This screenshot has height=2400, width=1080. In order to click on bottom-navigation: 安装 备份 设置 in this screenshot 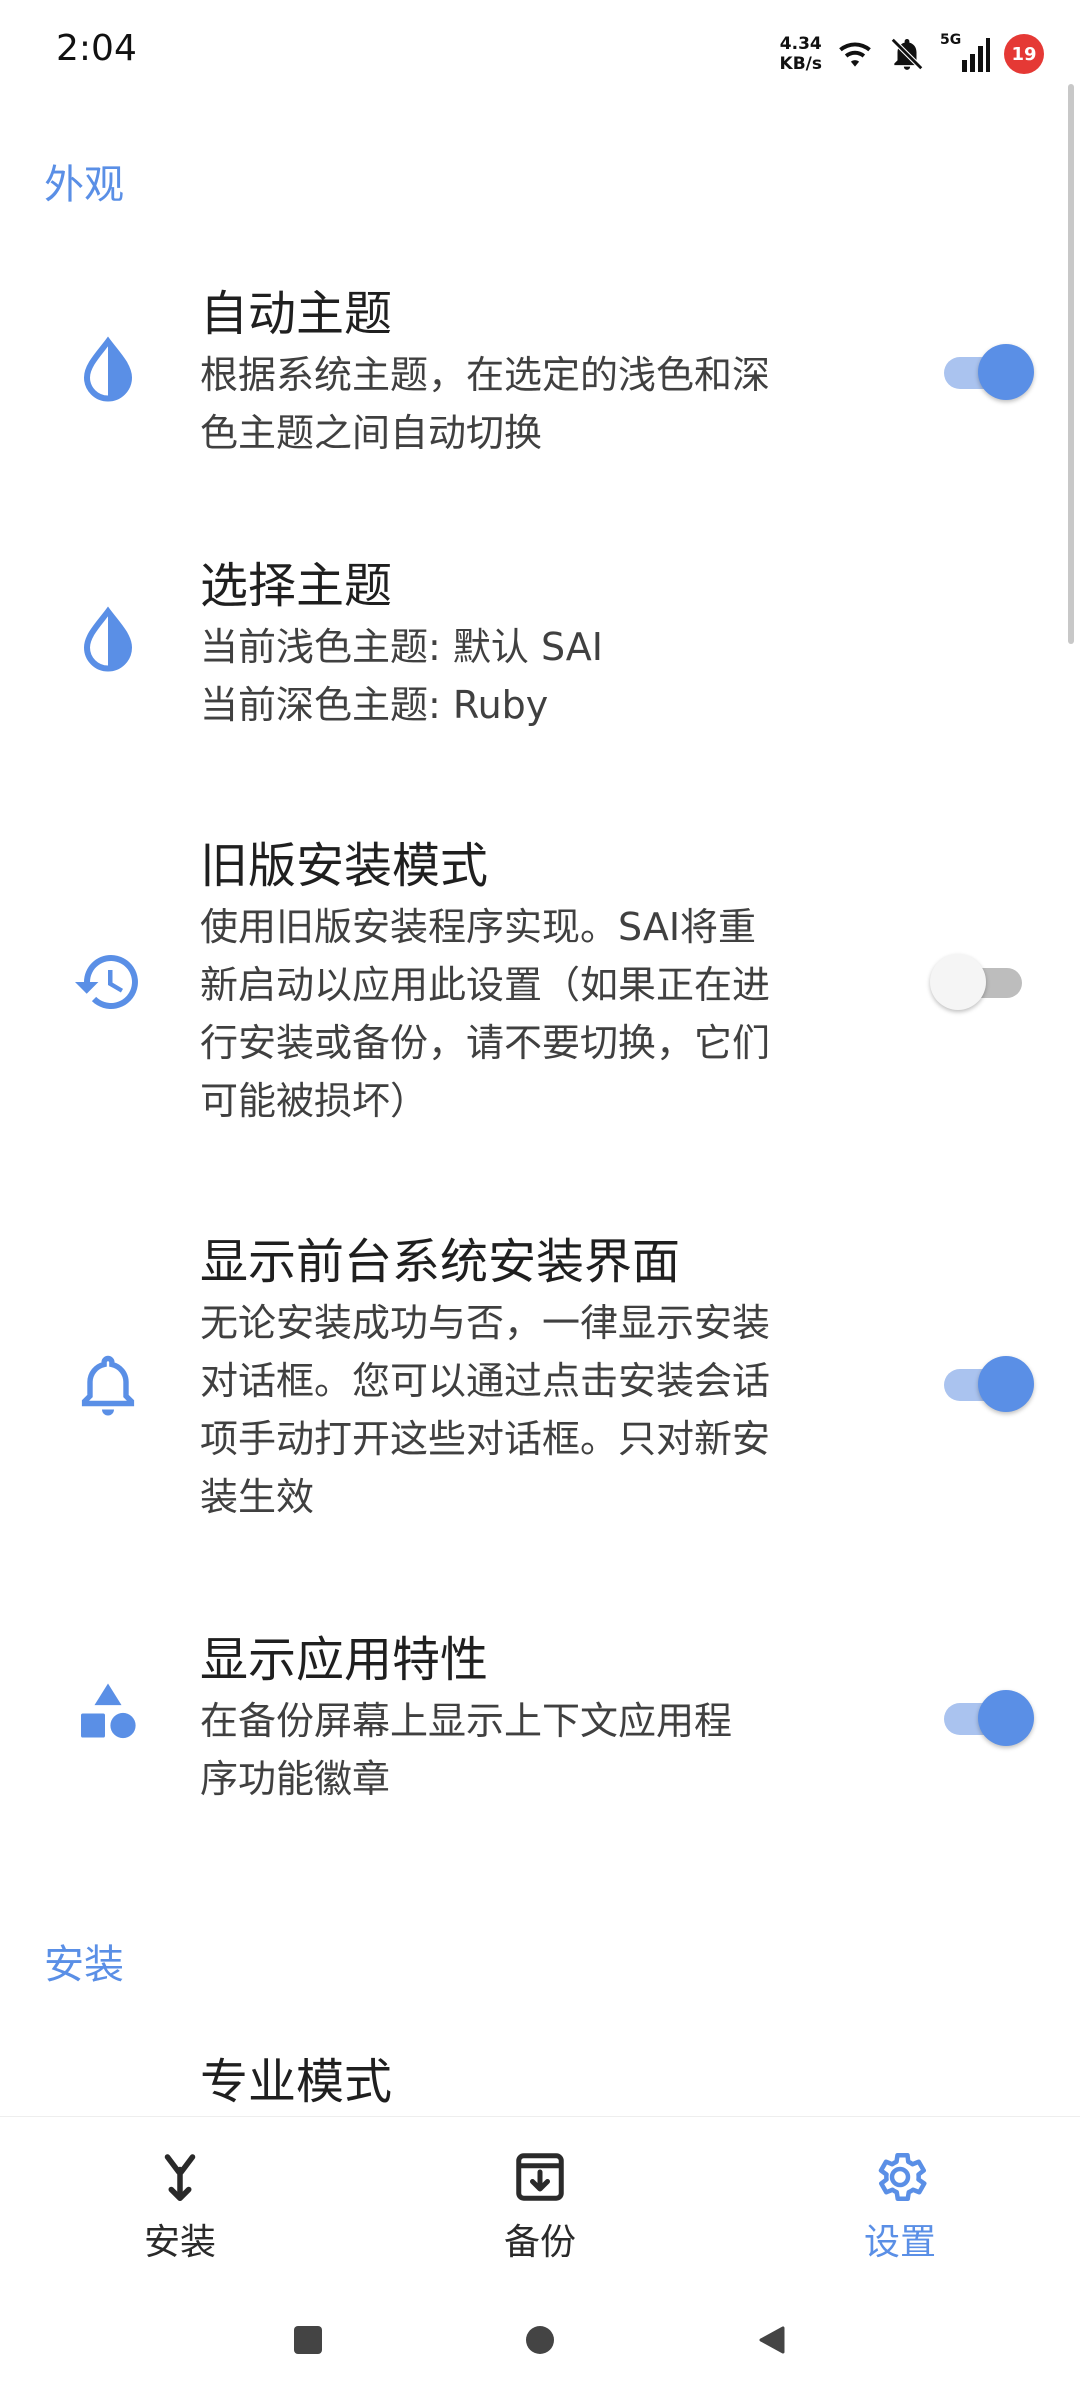, I will do `click(540, 2198)`.